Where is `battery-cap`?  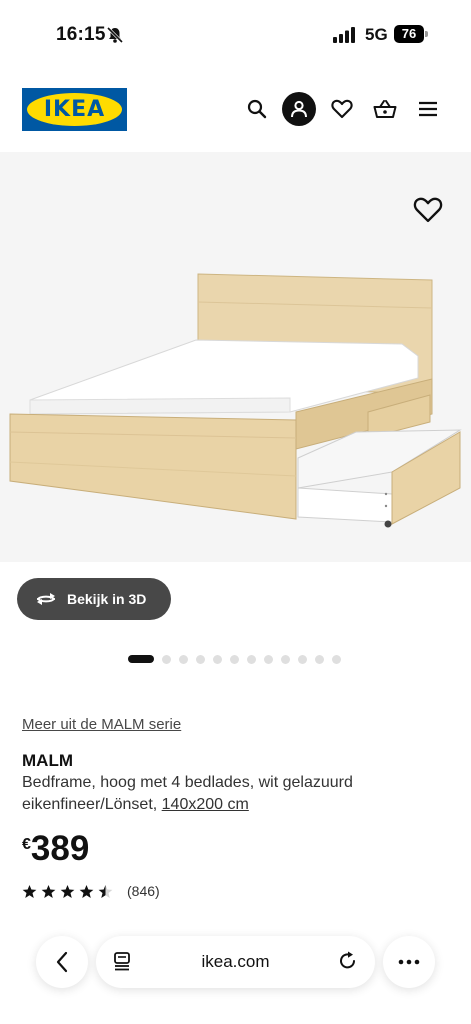
battery-cap is located at coordinates (426, 34).